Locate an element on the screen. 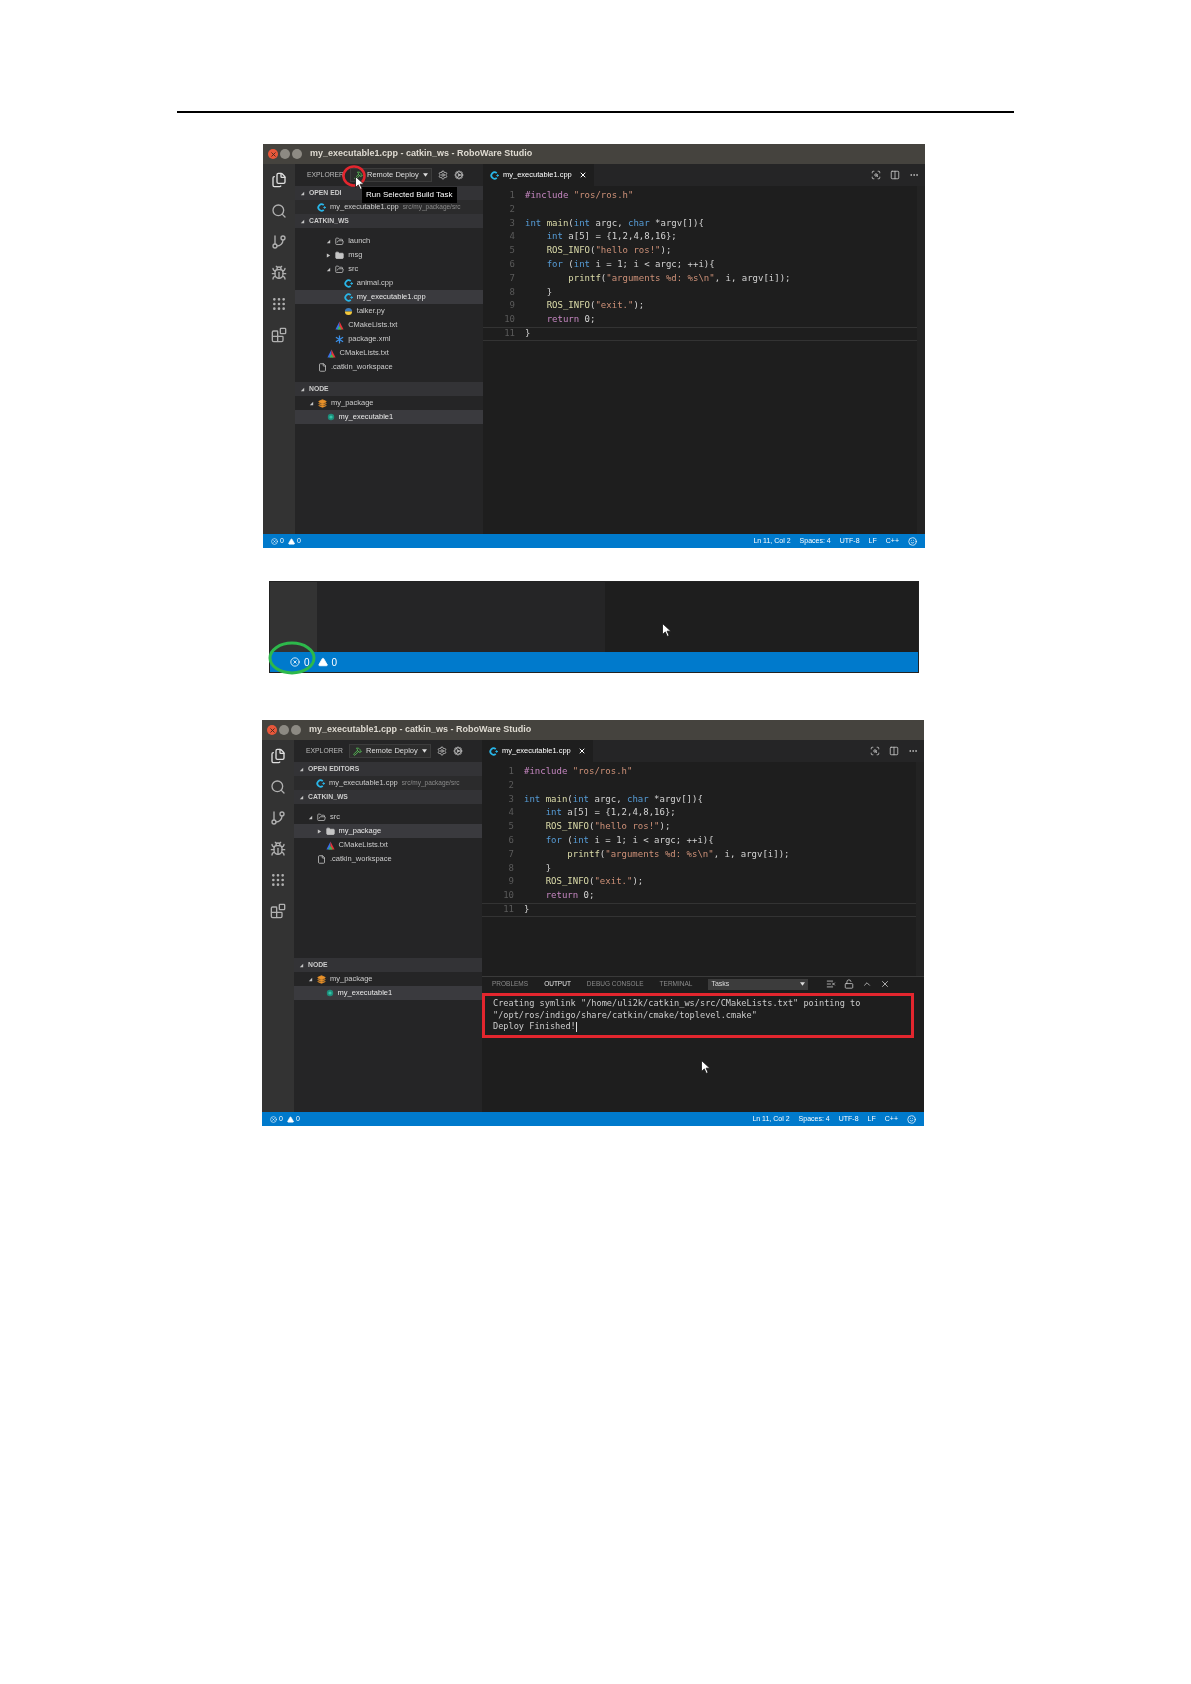  output-line: Deploy Finished! is located at coordinates (535, 1027).